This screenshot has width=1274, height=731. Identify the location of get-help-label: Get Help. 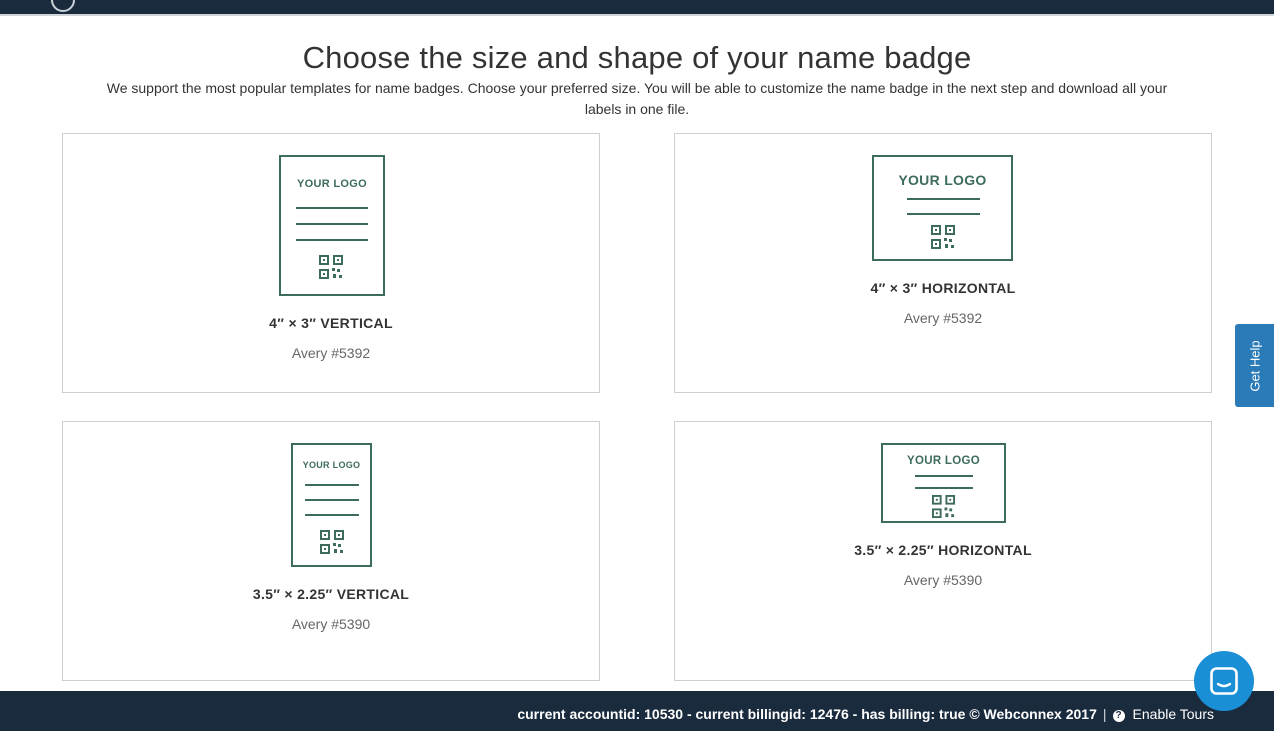
(1254, 365).